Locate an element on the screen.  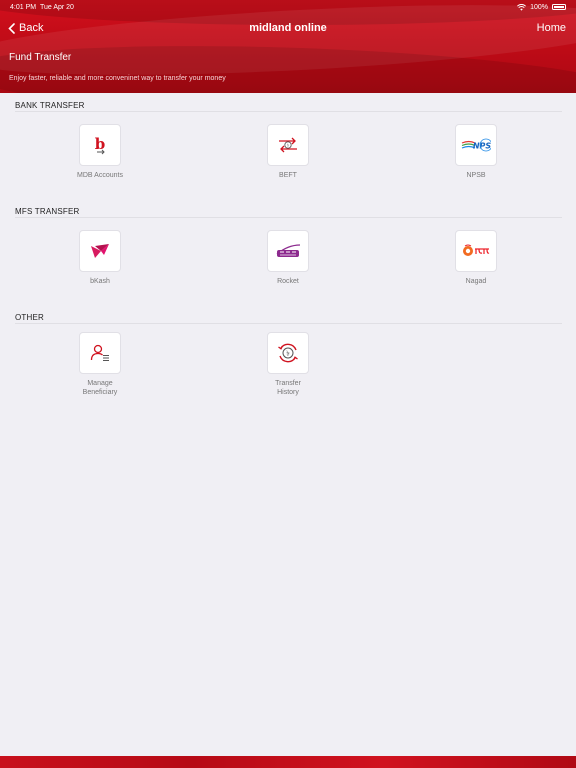
manage-beneficiary-icon is located at coordinates (99, 352).